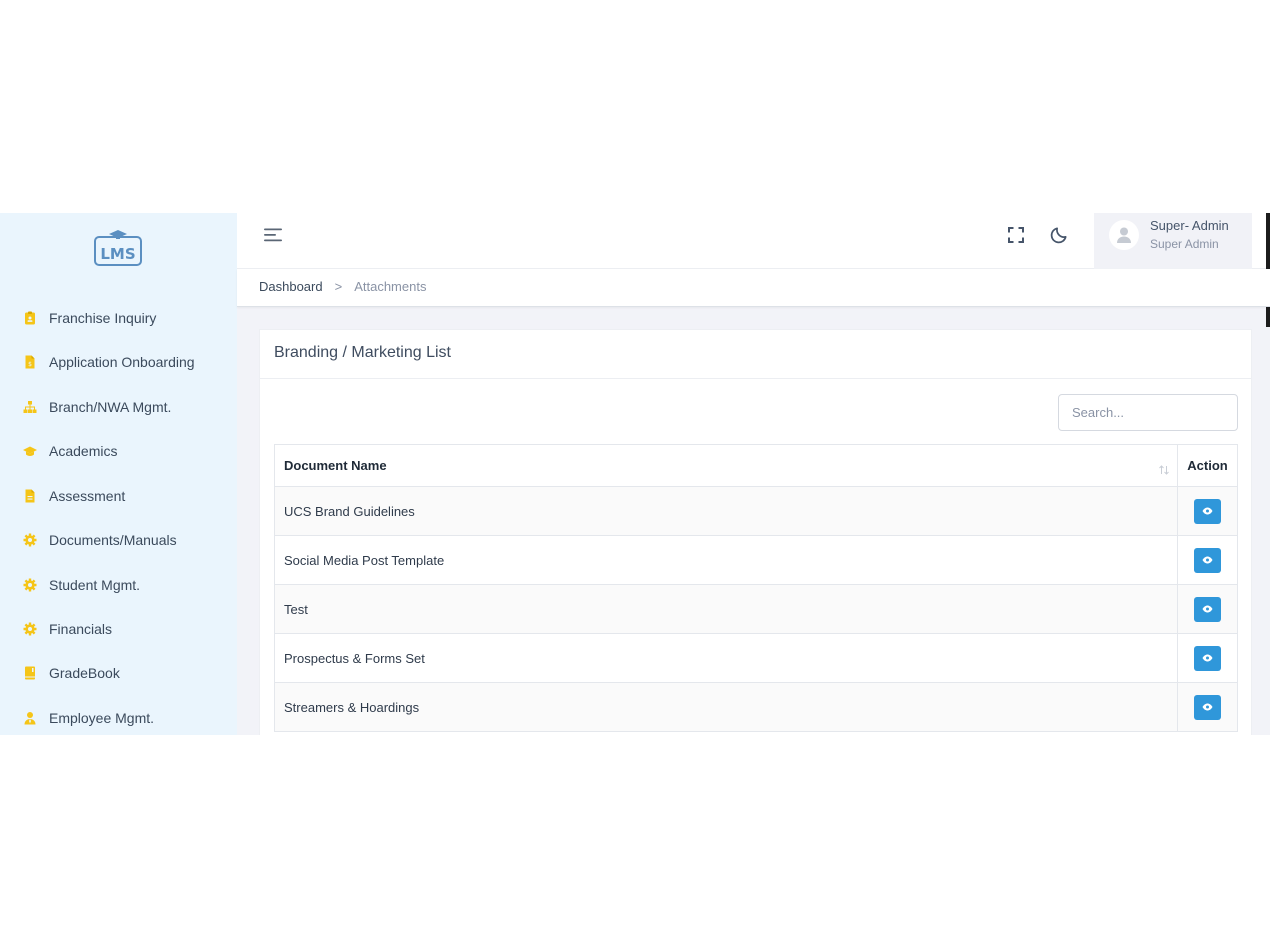 The height and width of the screenshot is (950, 1270). What do you see at coordinates (726, 465) in the screenshot?
I see `column-header-document-name: Document Name` at bounding box center [726, 465].